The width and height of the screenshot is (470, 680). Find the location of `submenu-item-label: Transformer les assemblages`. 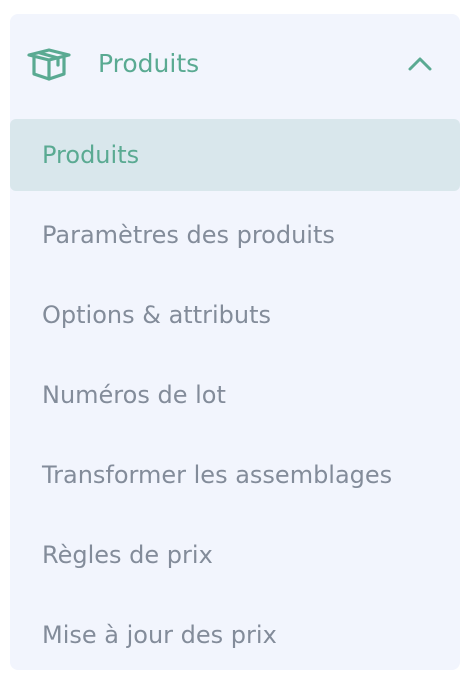

submenu-item-label: Transformer les assemblages is located at coordinates (217, 475).